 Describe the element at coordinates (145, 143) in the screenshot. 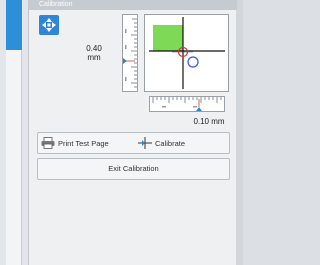

I see `crosshair-icon` at that location.